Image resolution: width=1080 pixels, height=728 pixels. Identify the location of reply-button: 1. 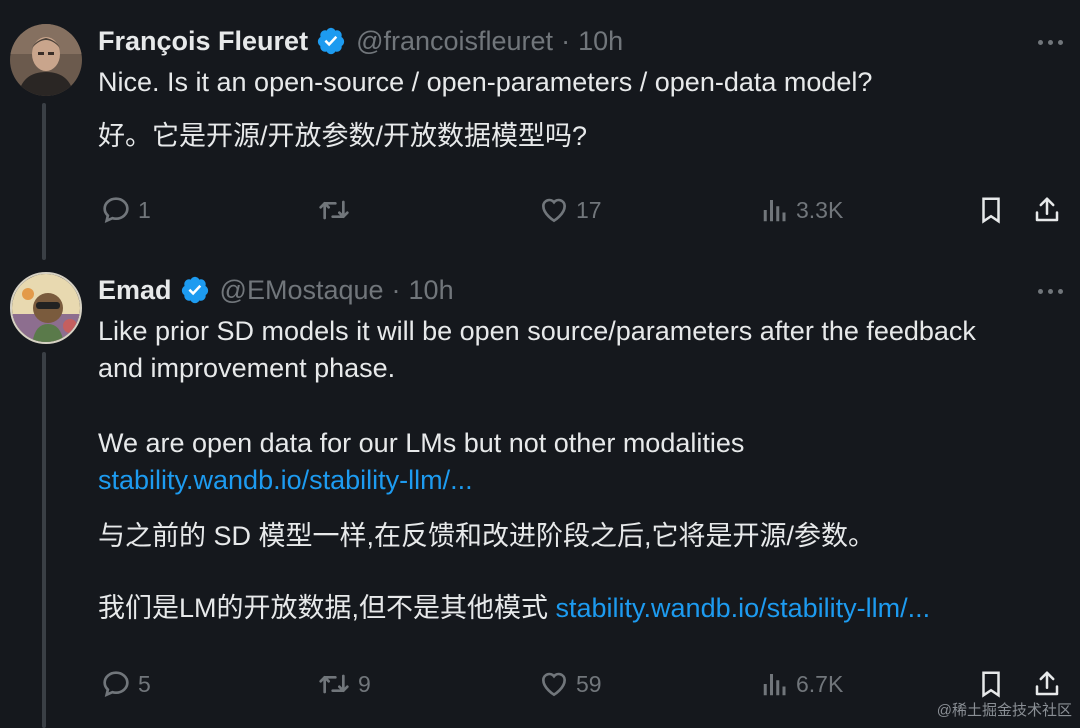
(125, 210).